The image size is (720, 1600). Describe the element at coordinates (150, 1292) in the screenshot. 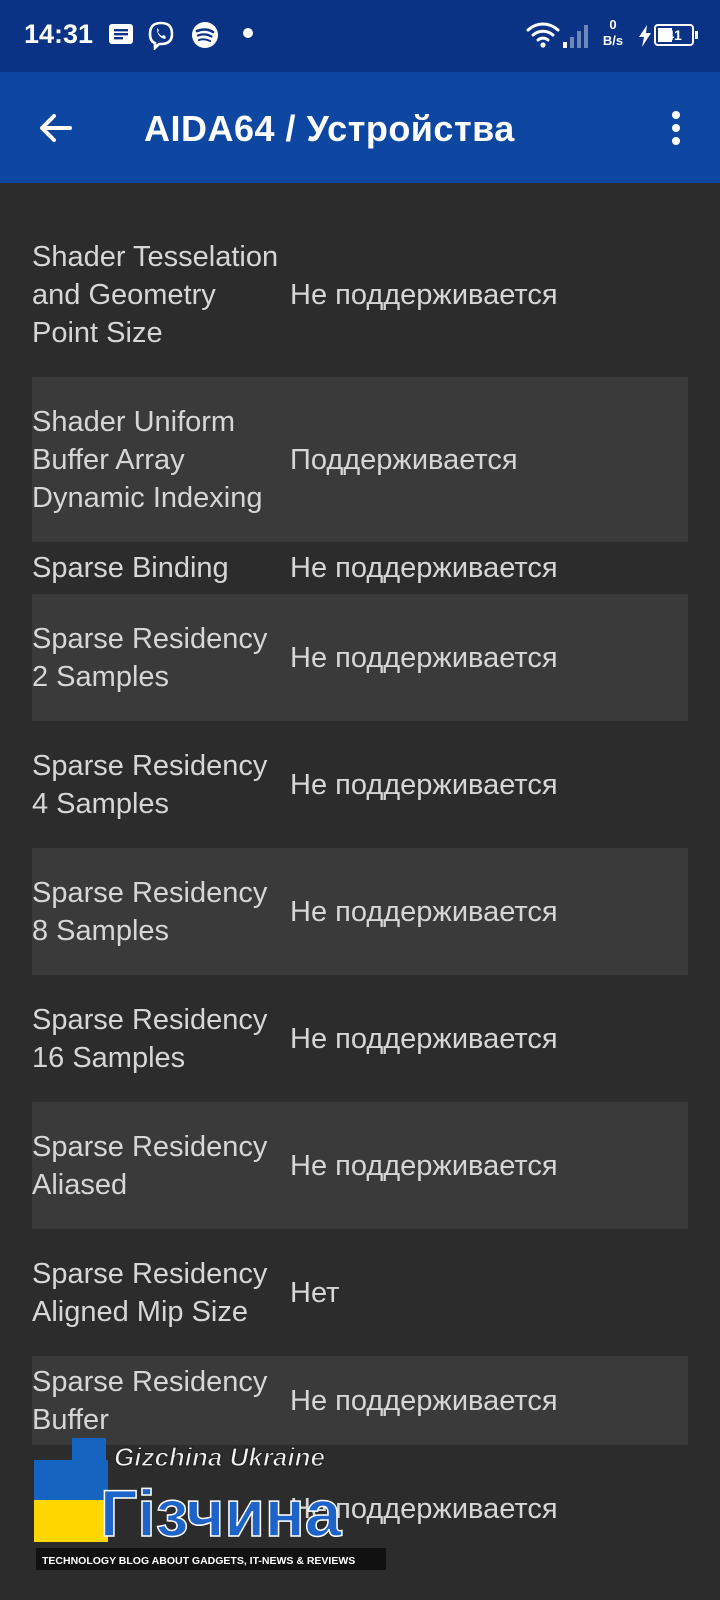

I see `property-label: Sparse Residency Aligned Mip Size` at that location.